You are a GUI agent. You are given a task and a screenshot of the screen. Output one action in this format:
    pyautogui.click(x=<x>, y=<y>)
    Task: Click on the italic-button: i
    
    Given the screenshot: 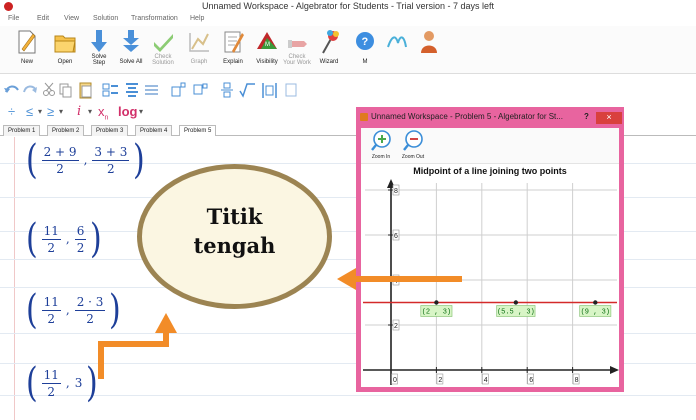 What is the action you would take?
    pyautogui.click(x=79, y=112)
    